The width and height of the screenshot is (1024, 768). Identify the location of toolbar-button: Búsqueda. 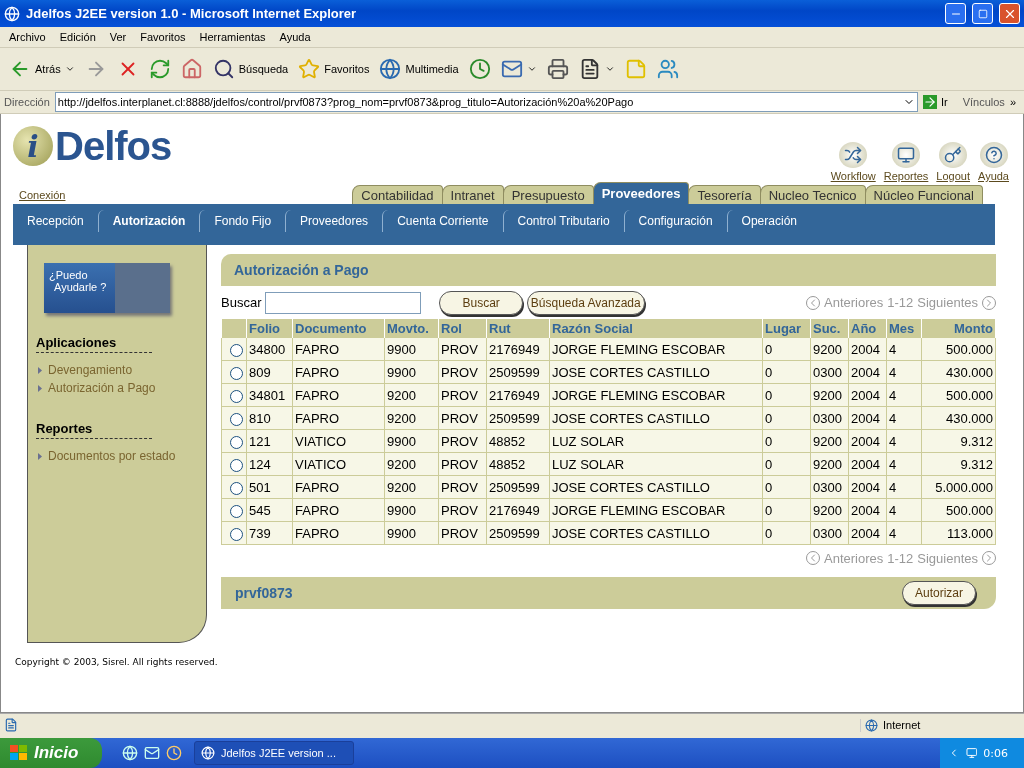
(250, 69).